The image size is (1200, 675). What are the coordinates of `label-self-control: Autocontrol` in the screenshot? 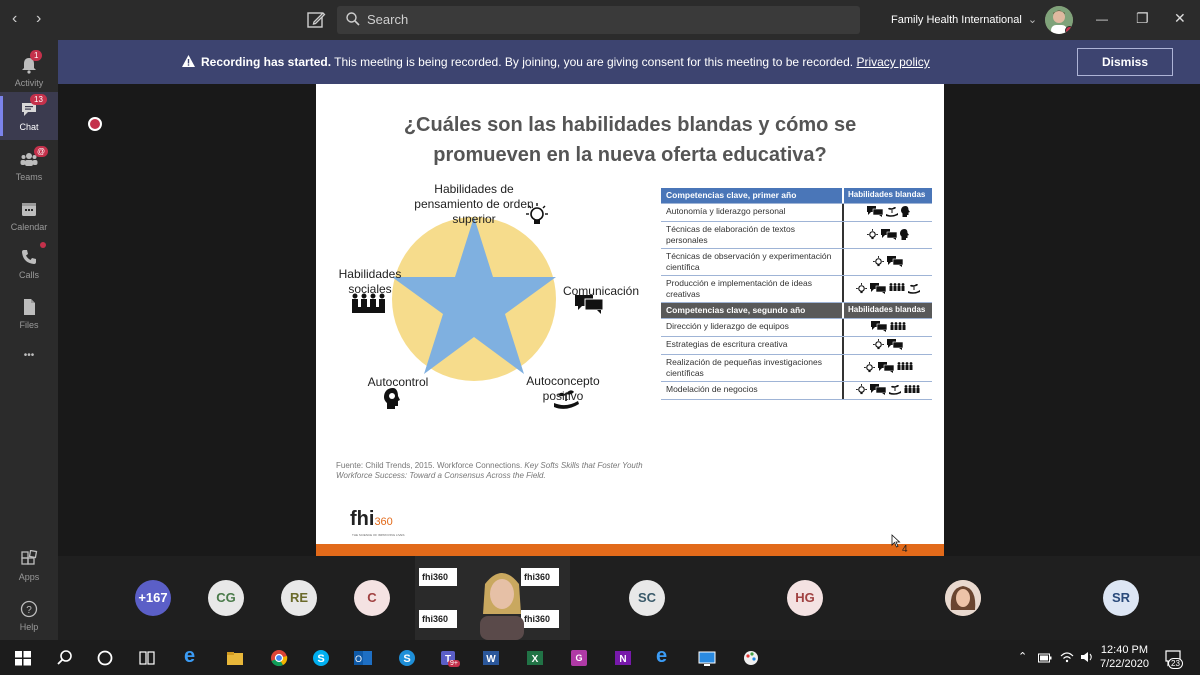 It's located at (398, 382).